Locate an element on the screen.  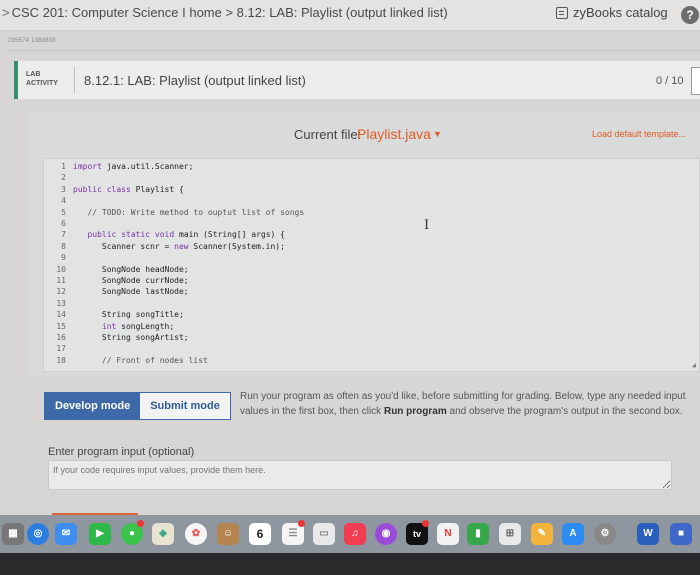
line-number: 10 is located at coordinates (61, 269).